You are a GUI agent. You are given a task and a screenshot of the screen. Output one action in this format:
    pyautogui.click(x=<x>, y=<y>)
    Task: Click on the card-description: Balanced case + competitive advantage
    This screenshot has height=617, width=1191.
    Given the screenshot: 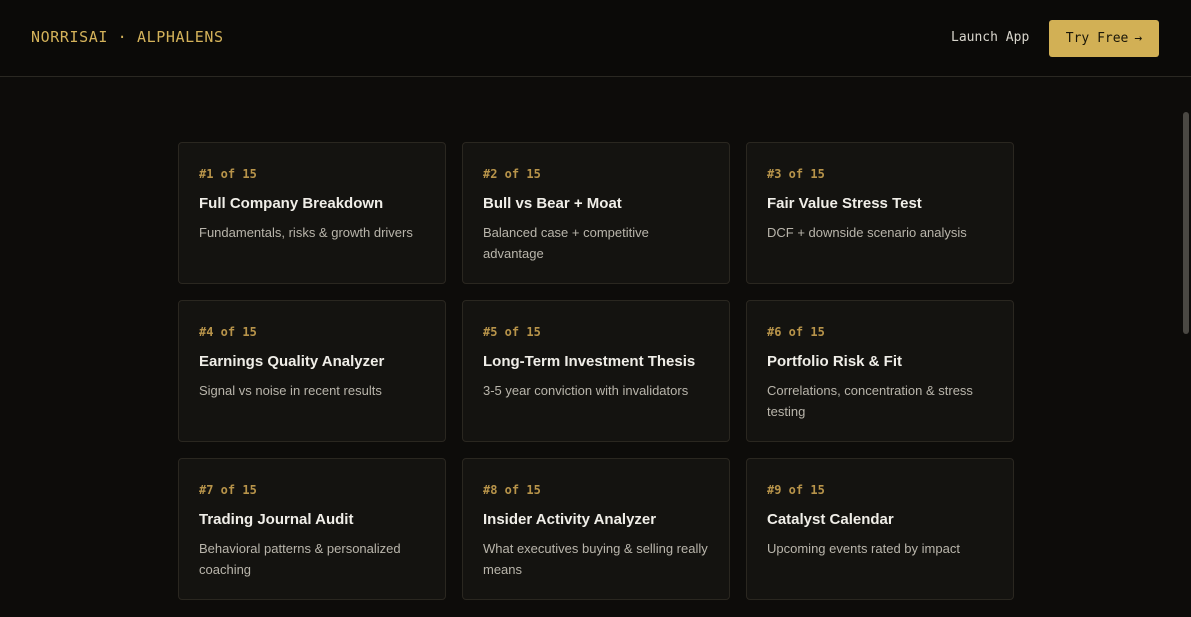 What is the action you would take?
    pyautogui.click(x=566, y=243)
    